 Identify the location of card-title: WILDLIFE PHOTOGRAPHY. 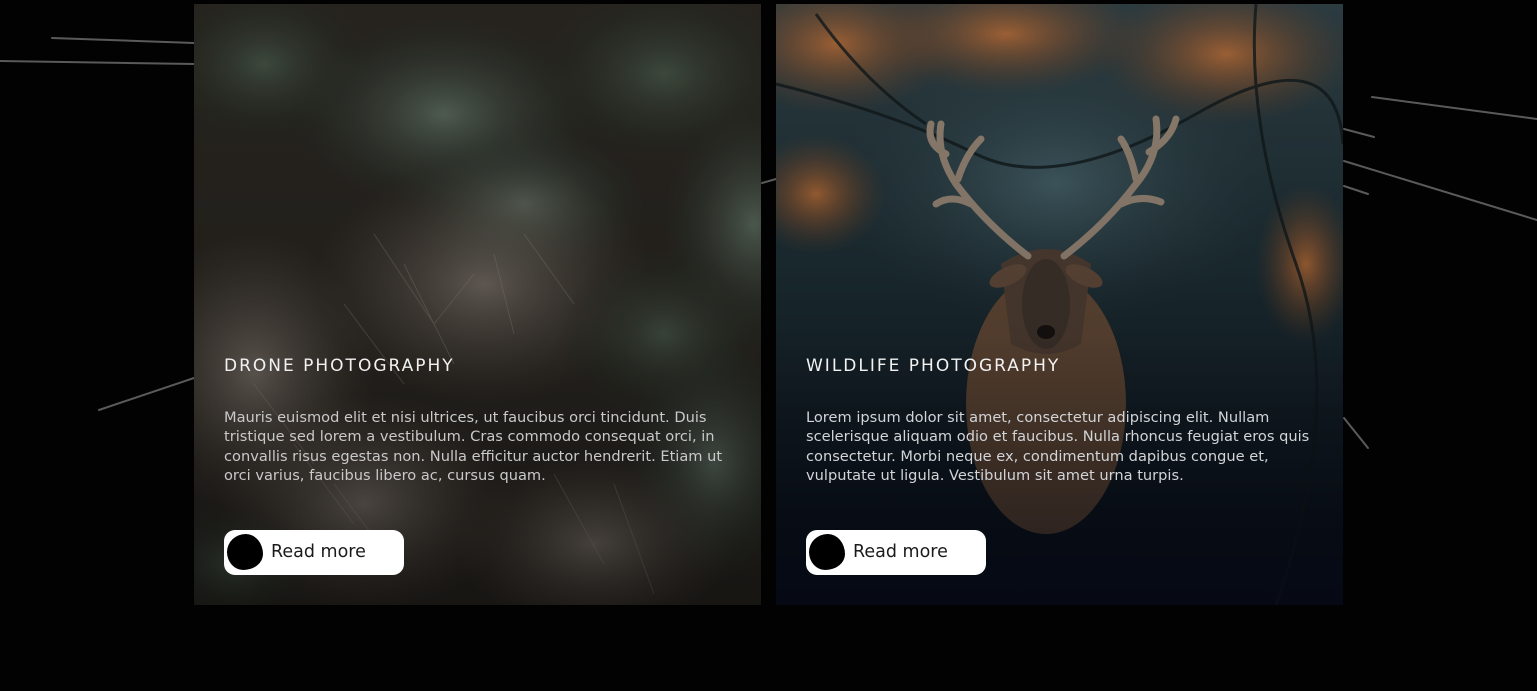
(933, 366).